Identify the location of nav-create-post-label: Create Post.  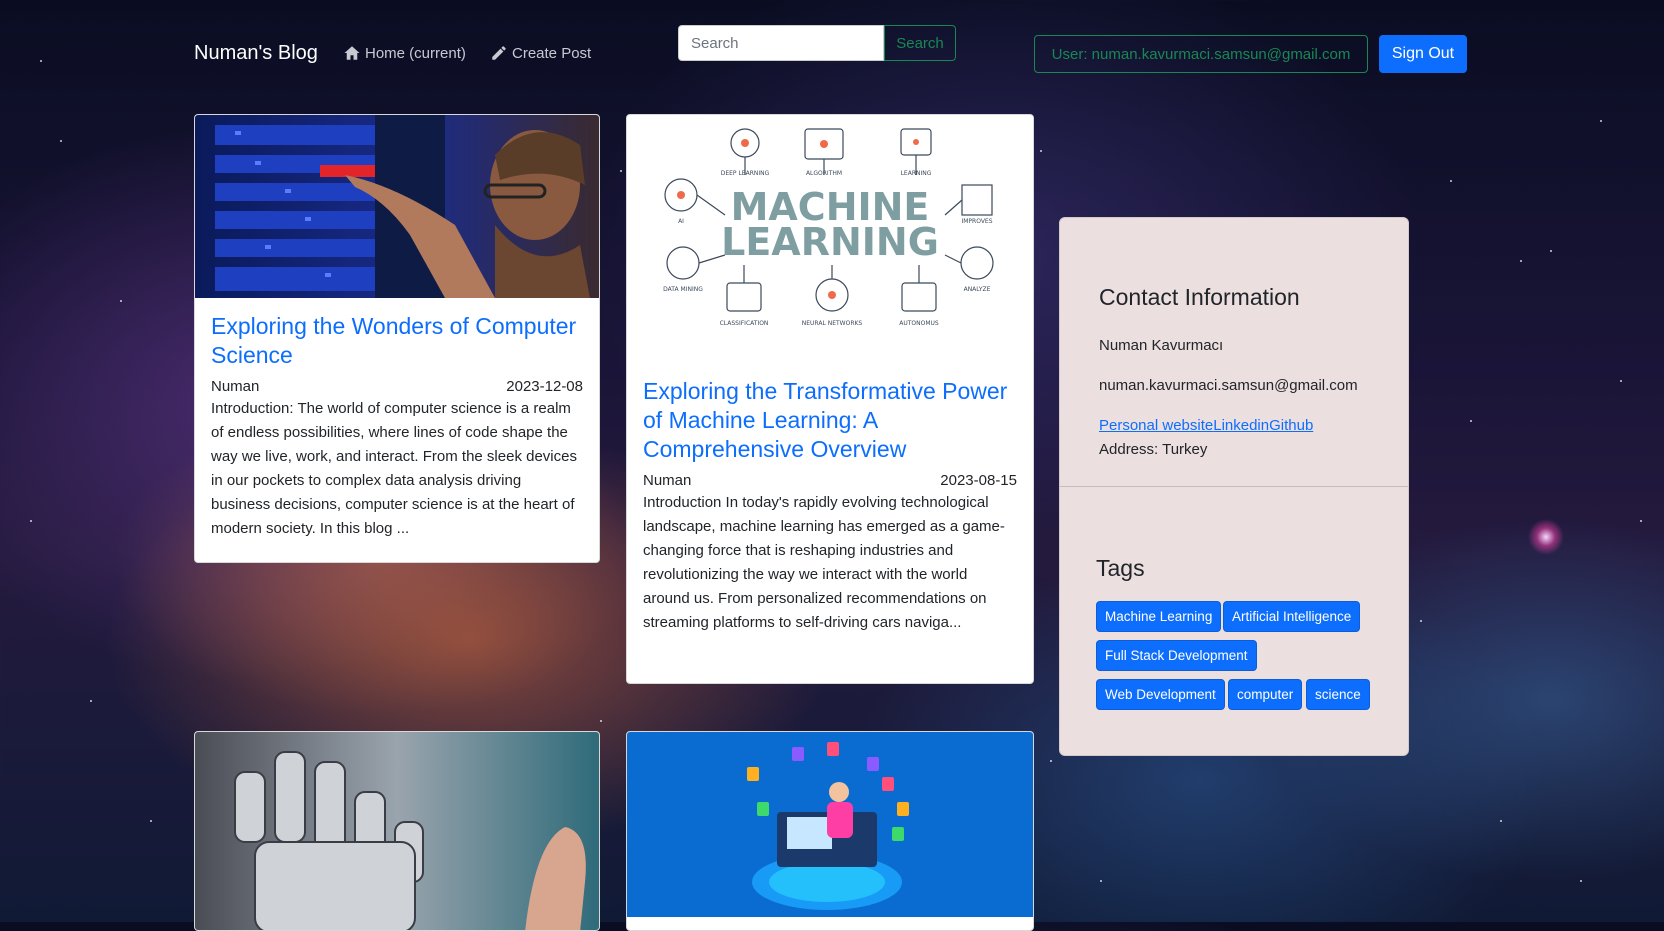
(552, 53).